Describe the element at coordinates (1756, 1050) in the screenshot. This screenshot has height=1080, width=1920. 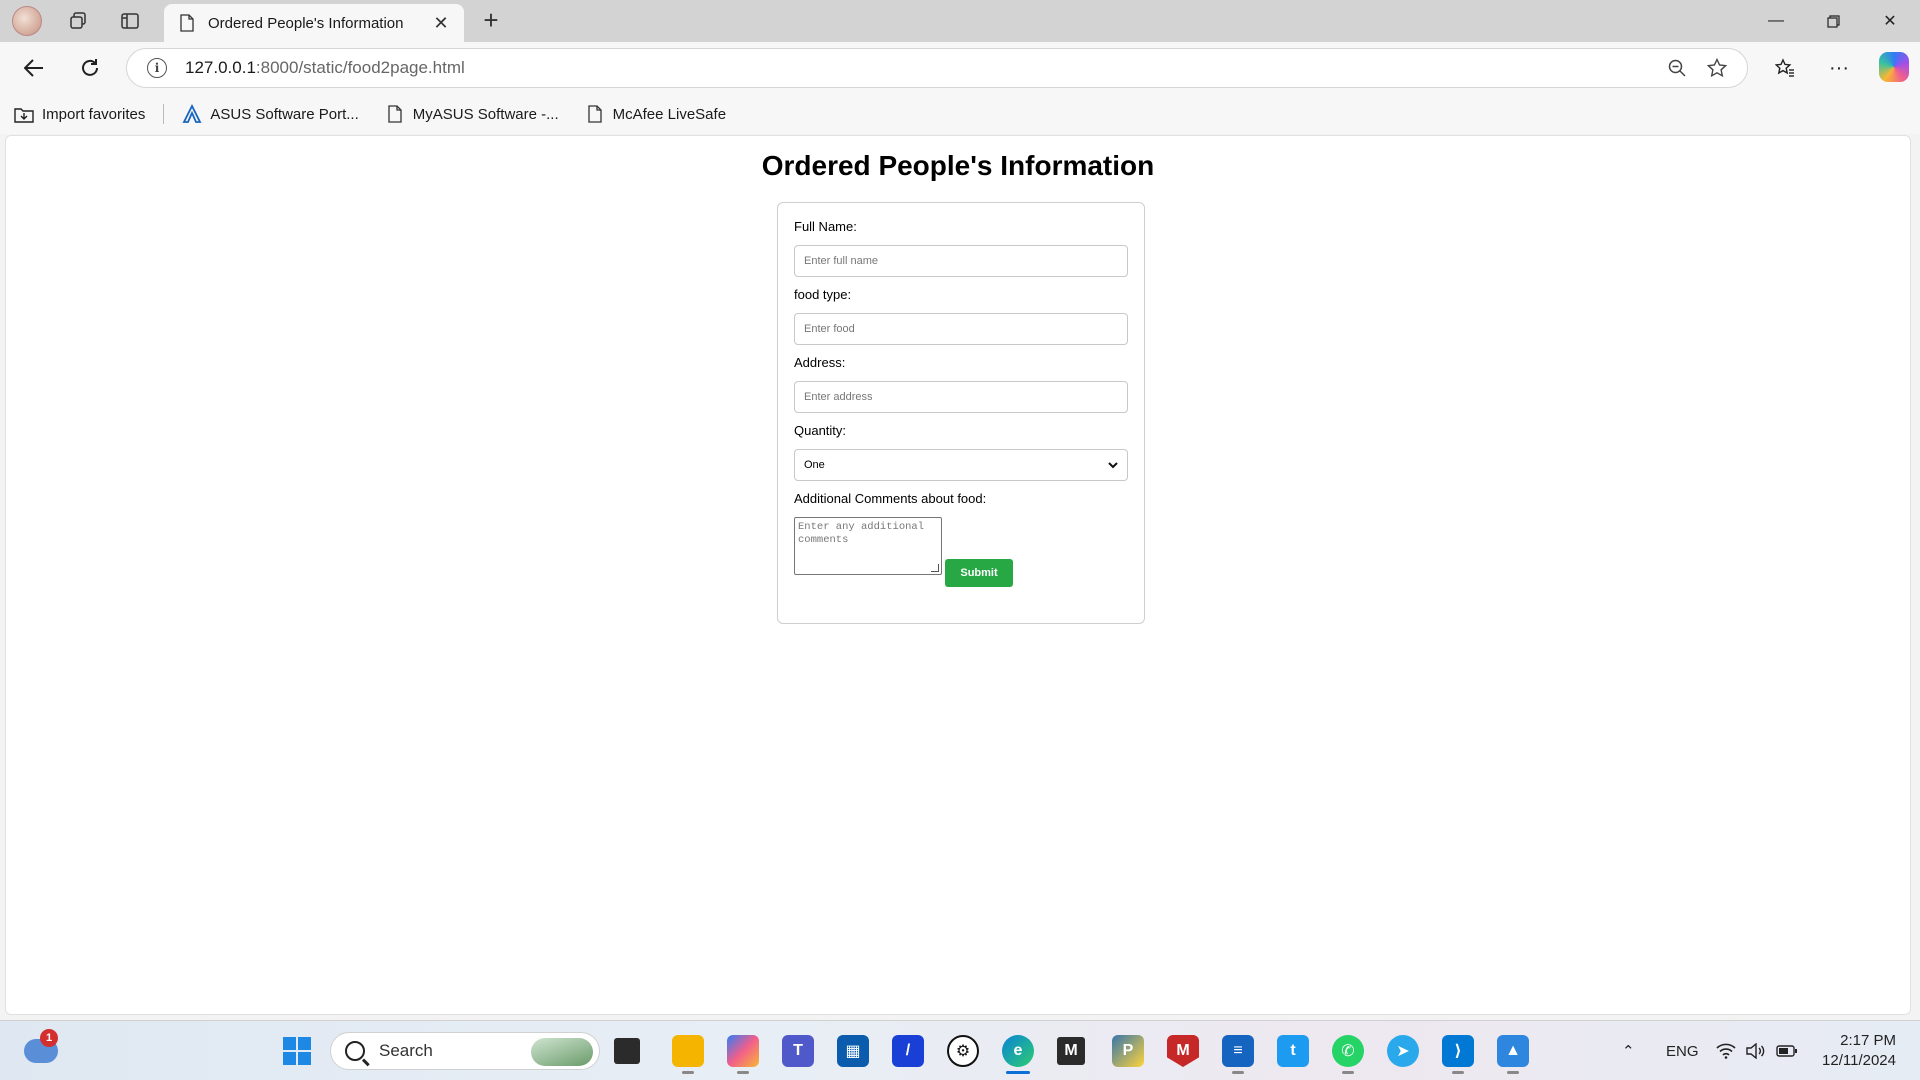
I see `volume-icon` at that location.